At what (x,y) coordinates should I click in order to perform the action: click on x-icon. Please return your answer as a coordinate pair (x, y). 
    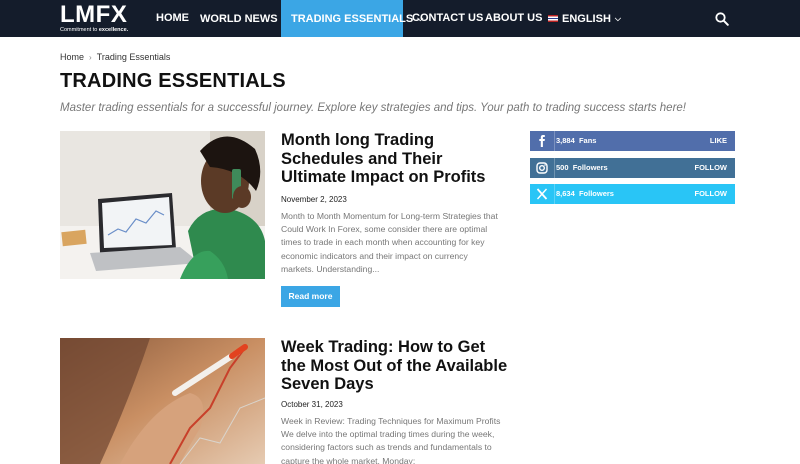
    Looking at the image, I should click on (542, 194).